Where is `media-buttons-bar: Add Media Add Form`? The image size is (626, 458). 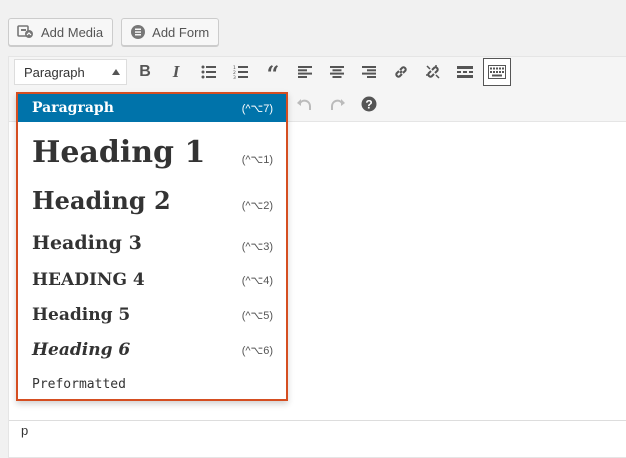 media-buttons-bar: Add Media Add Form is located at coordinates (114, 32).